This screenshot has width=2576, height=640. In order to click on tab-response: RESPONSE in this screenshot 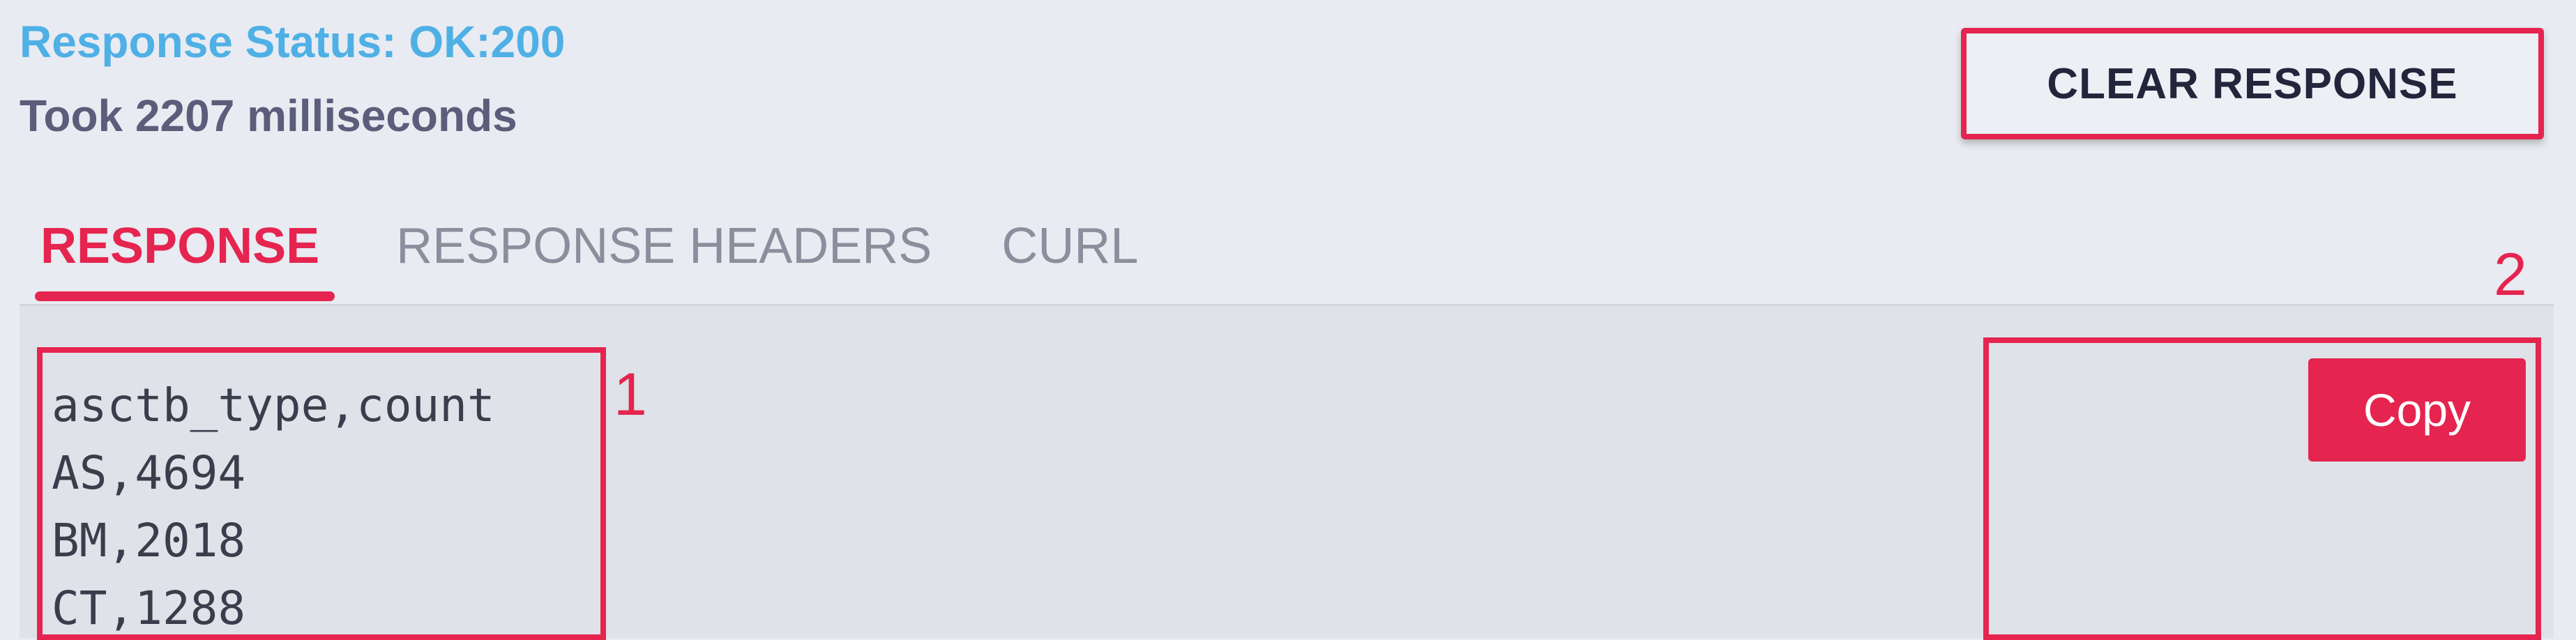, I will do `click(180, 255)`.